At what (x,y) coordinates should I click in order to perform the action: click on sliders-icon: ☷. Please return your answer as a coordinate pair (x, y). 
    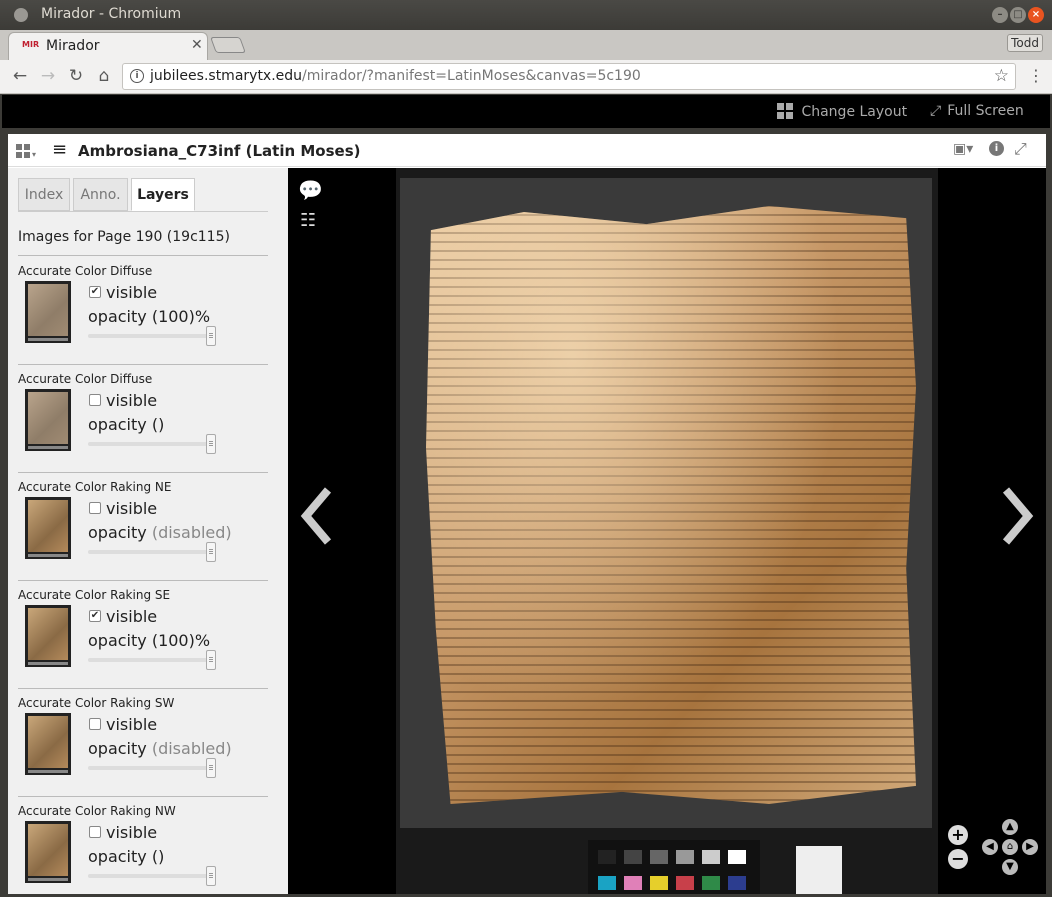
    Looking at the image, I should click on (308, 220).